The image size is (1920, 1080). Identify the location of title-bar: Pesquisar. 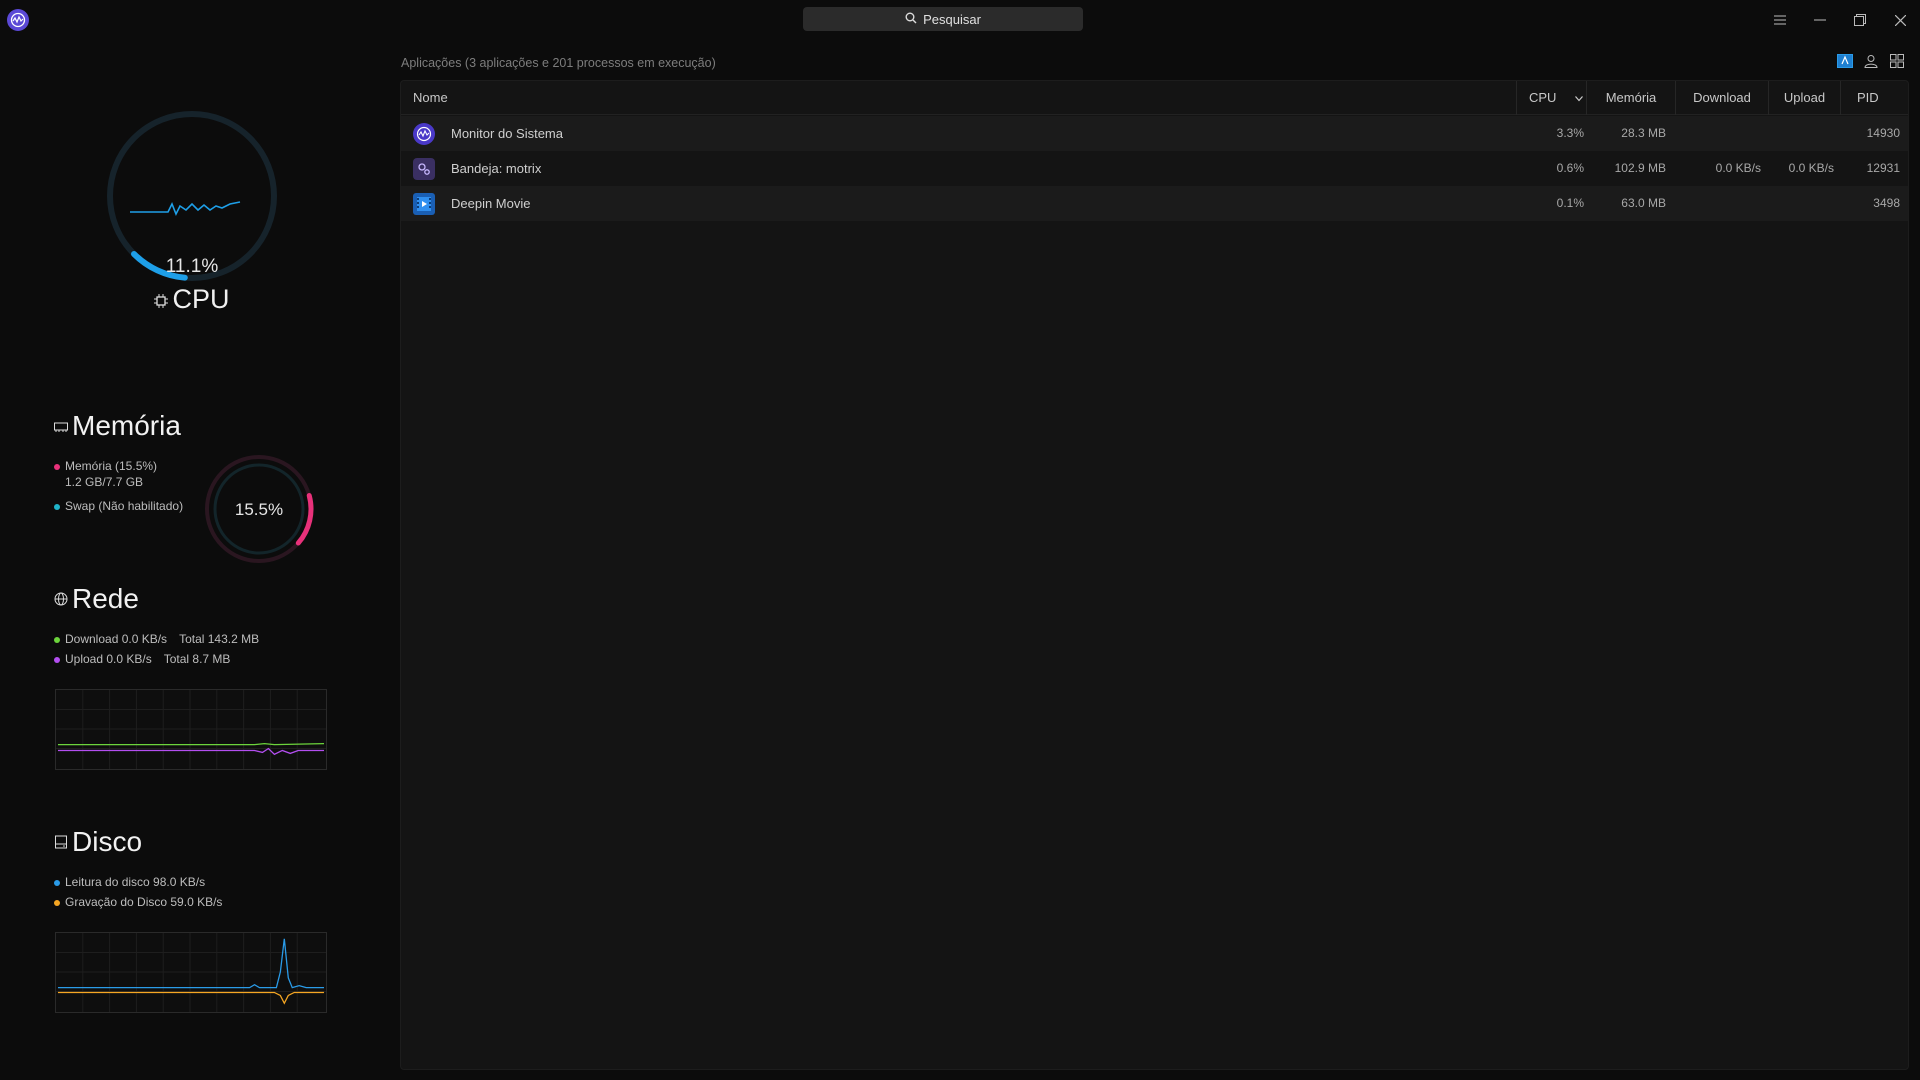
(960, 20).